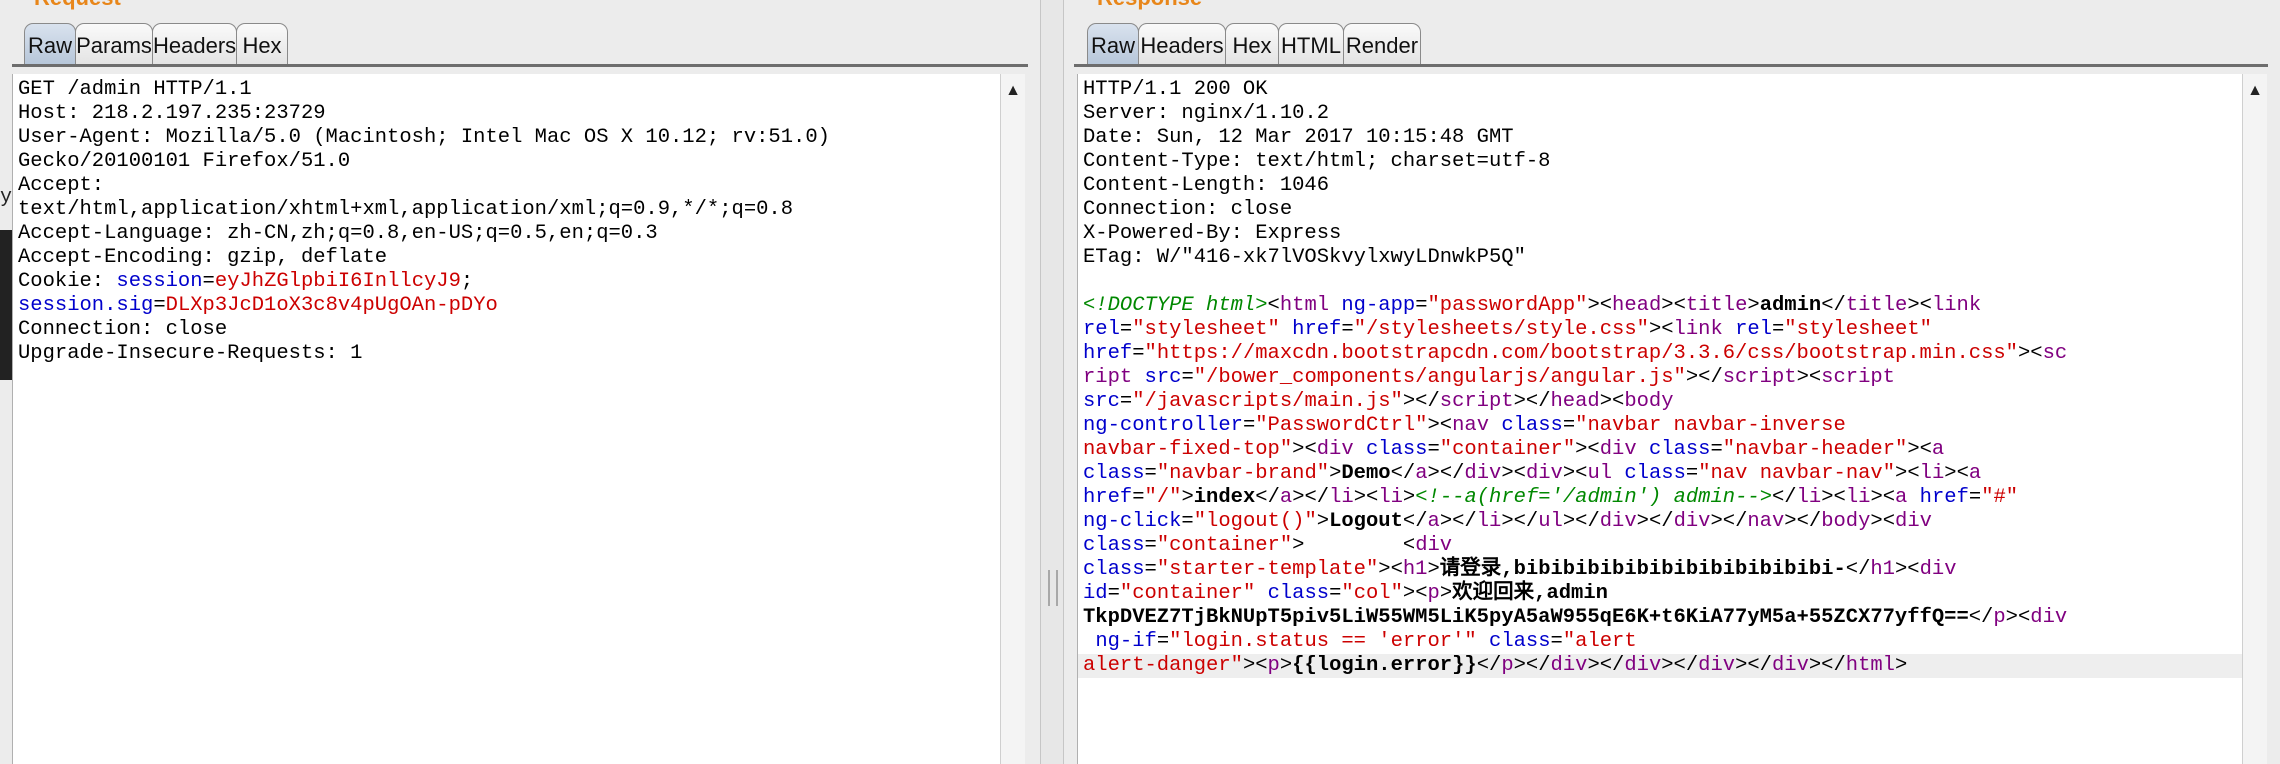 The height and width of the screenshot is (764, 2280). What do you see at coordinates (1317, 161) in the screenshot?
I see `response-header-line: Content-Type: text/html; charset=utf-8` at bounding box center [1317, 161].